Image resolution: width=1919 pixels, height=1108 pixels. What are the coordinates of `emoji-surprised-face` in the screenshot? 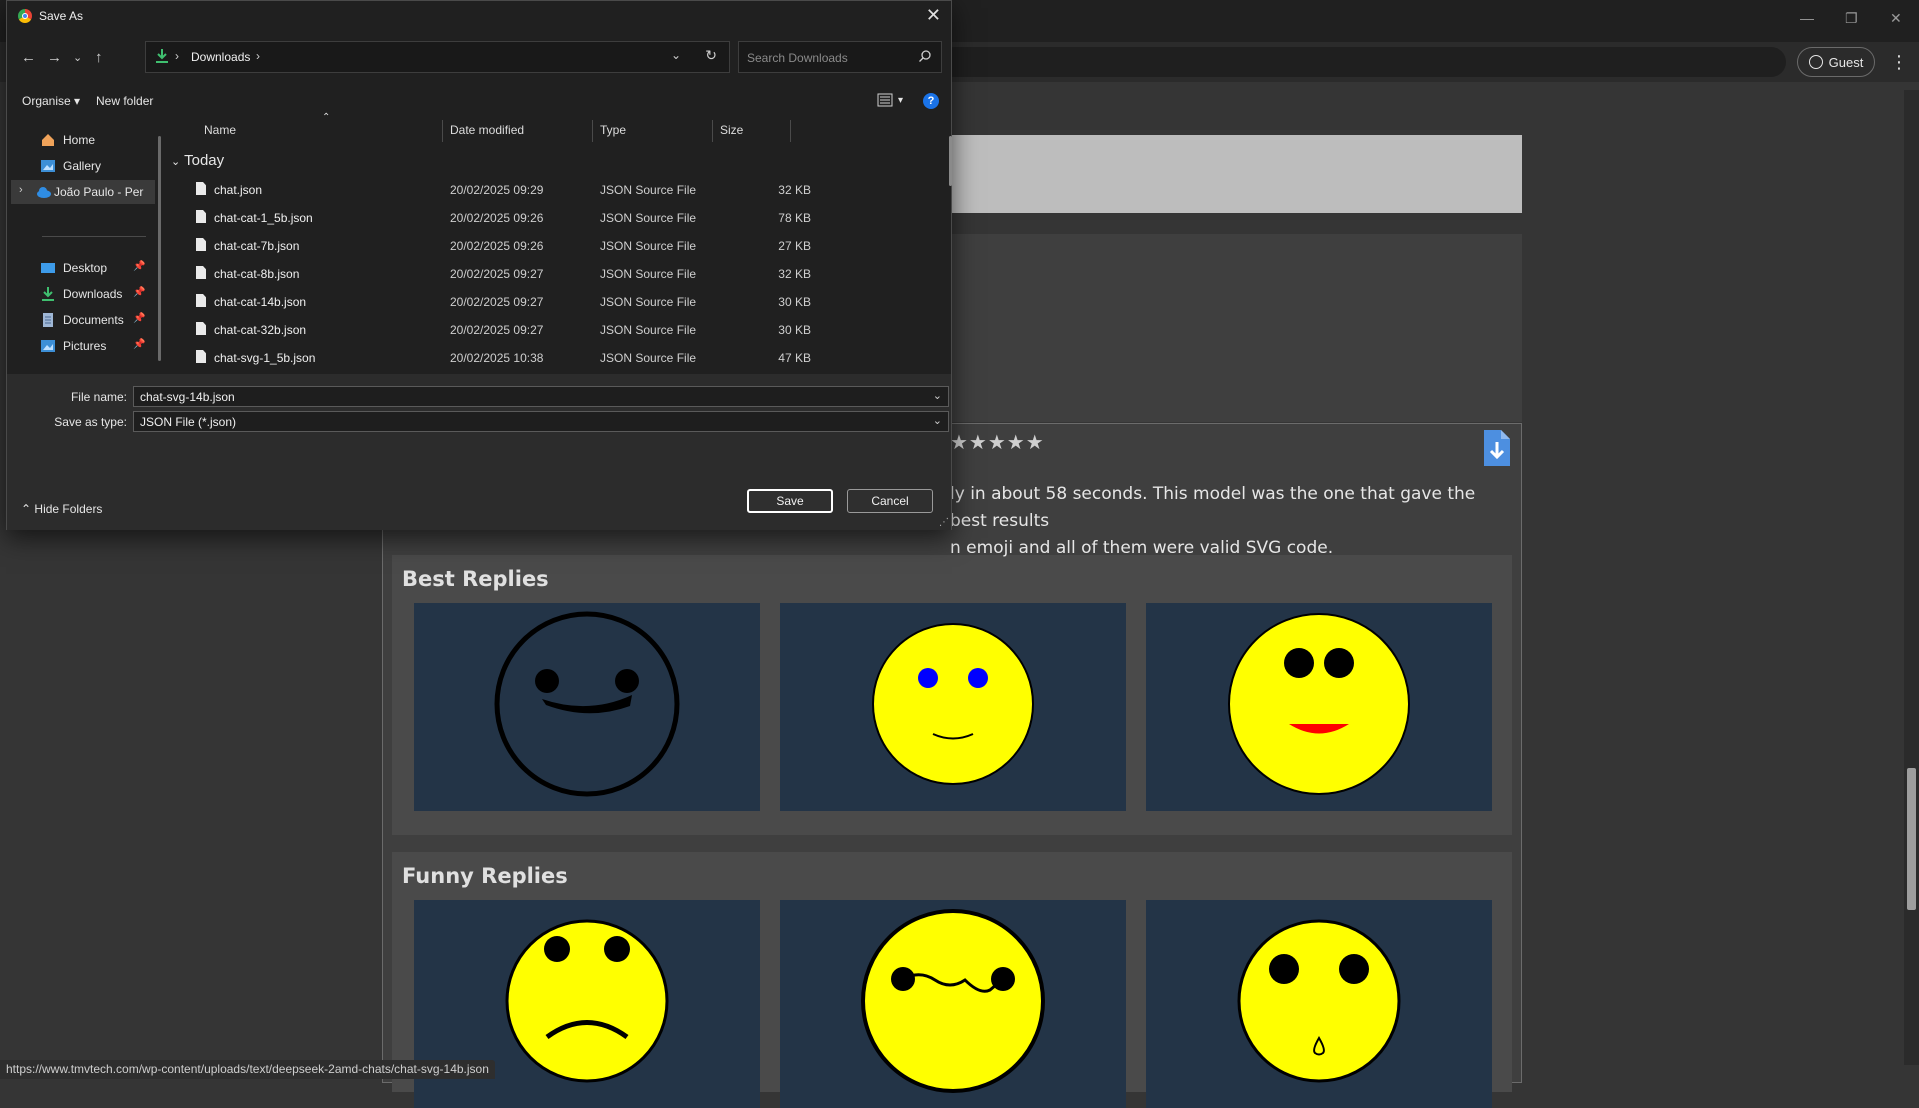 It's located at (1319, 1001).